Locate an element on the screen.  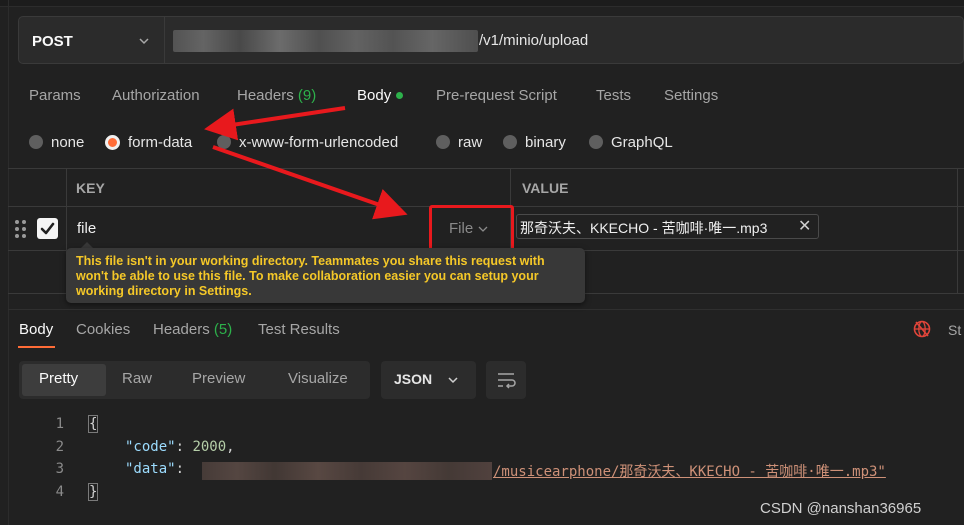
line-number: 3 is located at coordinates (59, 469).